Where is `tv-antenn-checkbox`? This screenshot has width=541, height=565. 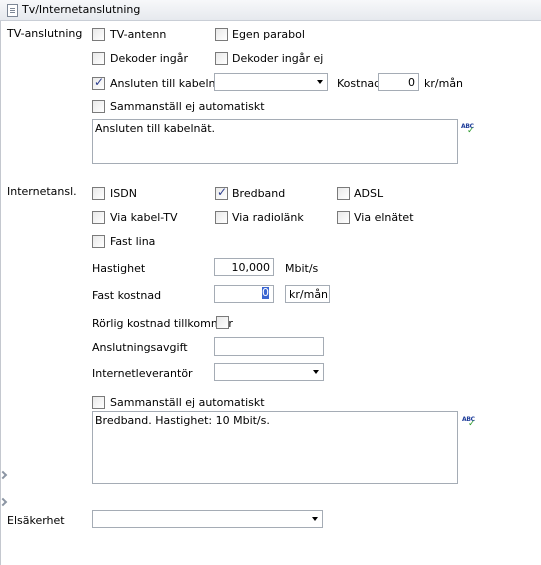 tv-antenn-checkbox is located at coordinates (98, 34).